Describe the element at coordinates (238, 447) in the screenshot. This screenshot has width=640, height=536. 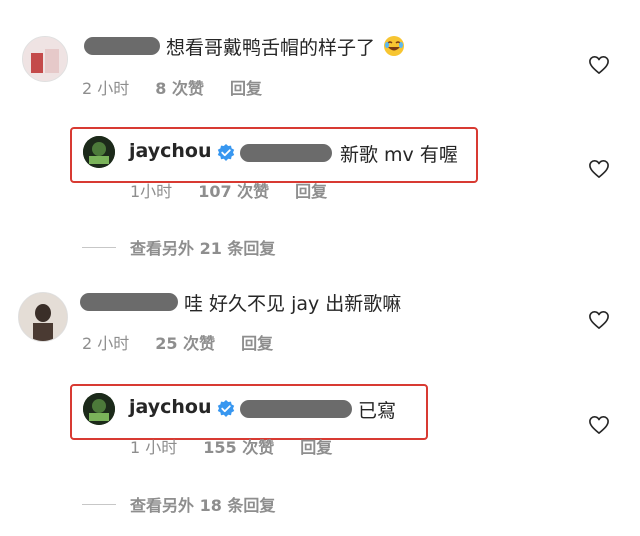
I see `reply-like-count: 155 次赞` at that location.